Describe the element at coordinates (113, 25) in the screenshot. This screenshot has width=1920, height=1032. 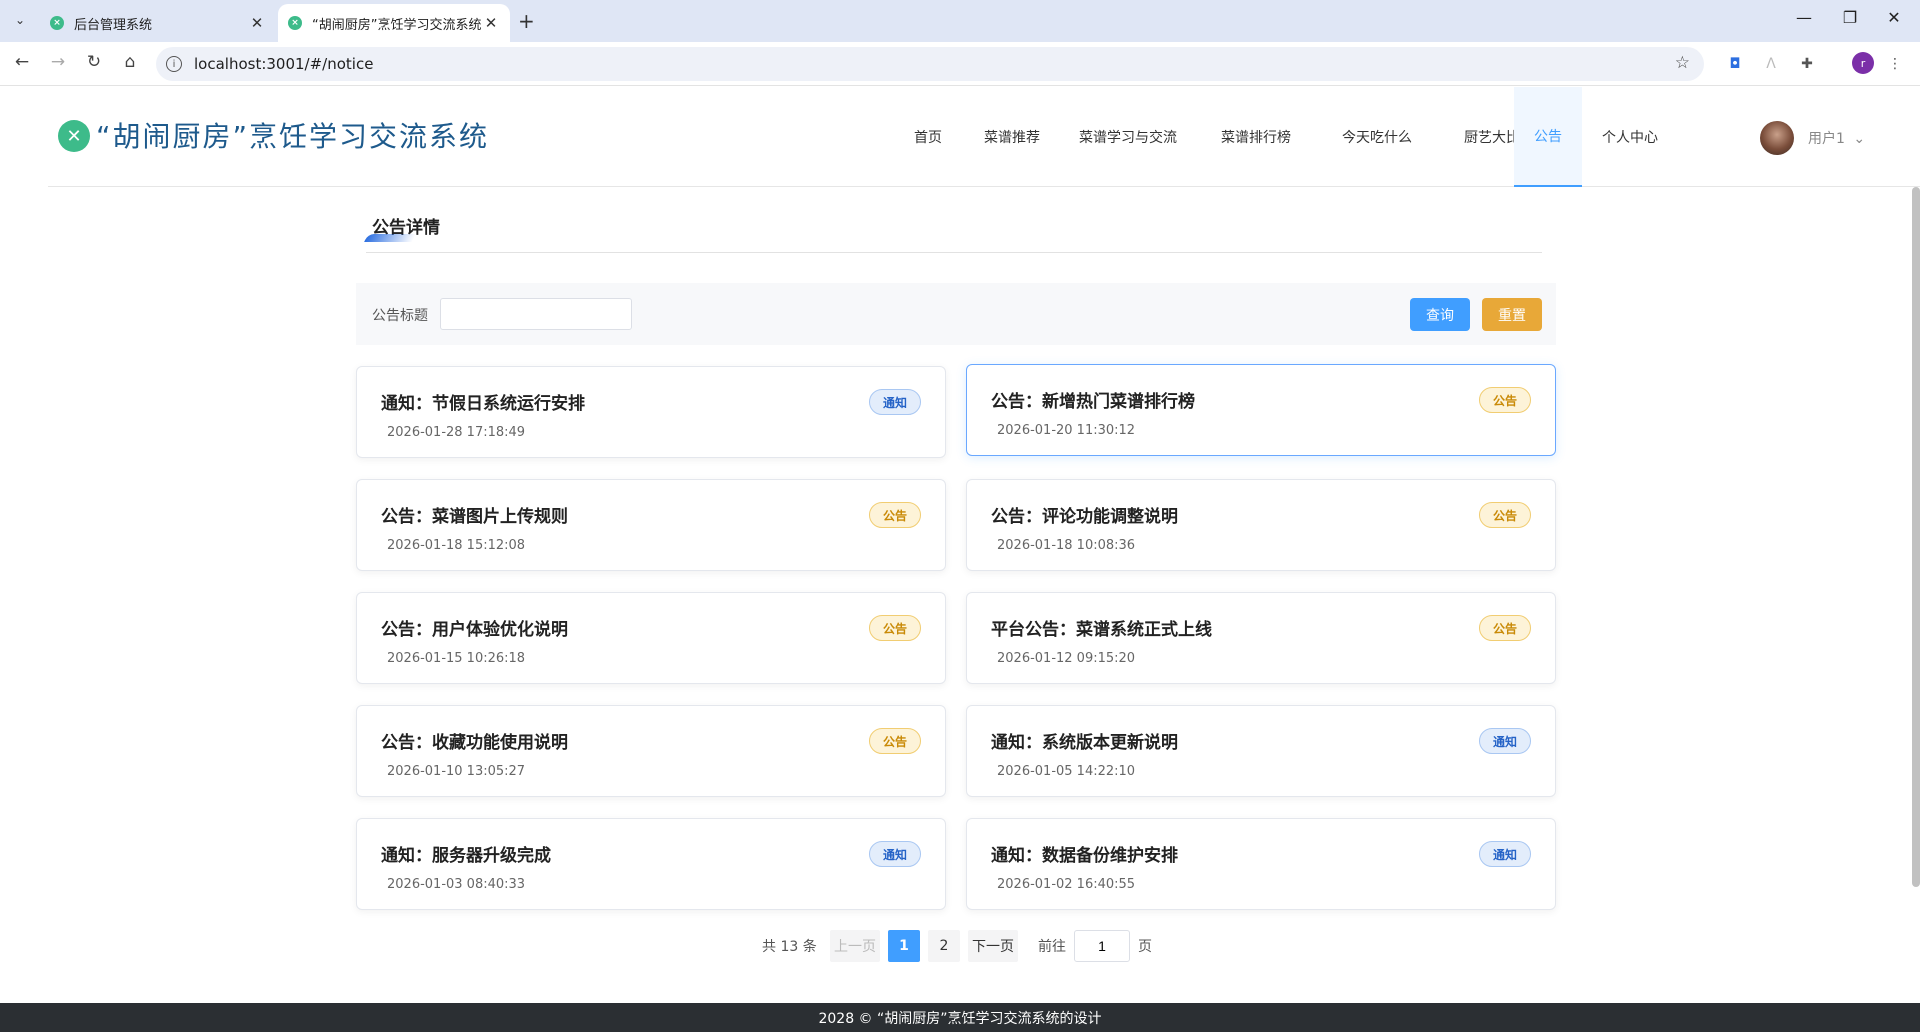
I see `tab-title: 后台管理系统` at that location.